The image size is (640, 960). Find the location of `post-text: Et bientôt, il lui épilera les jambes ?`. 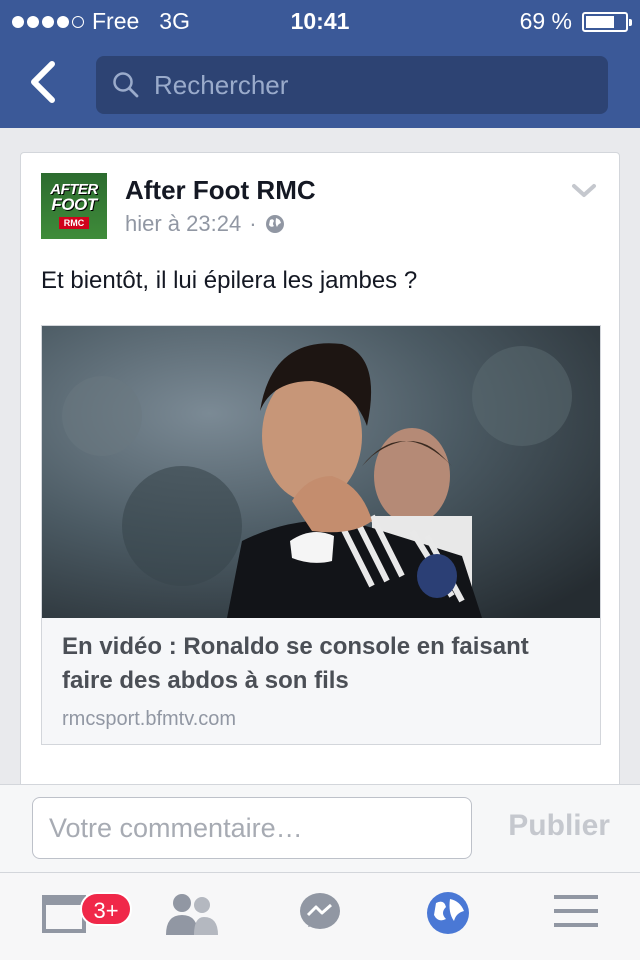

post-text: Et bientôt, il lui épilera les jambes ? is located at coordinates (229, 280).